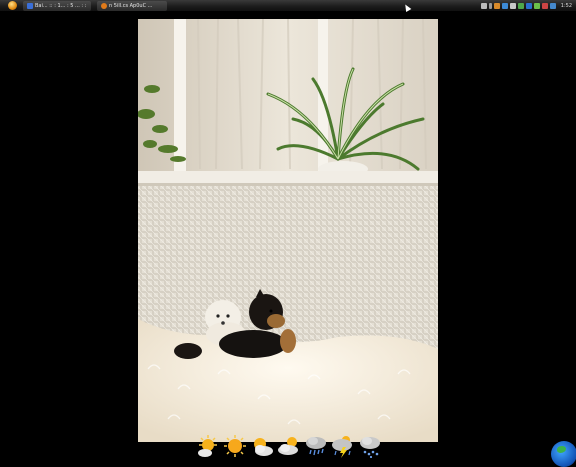 This screenshot has height=467, width=576. I want to click on speaker-icon, so click(512, 6).